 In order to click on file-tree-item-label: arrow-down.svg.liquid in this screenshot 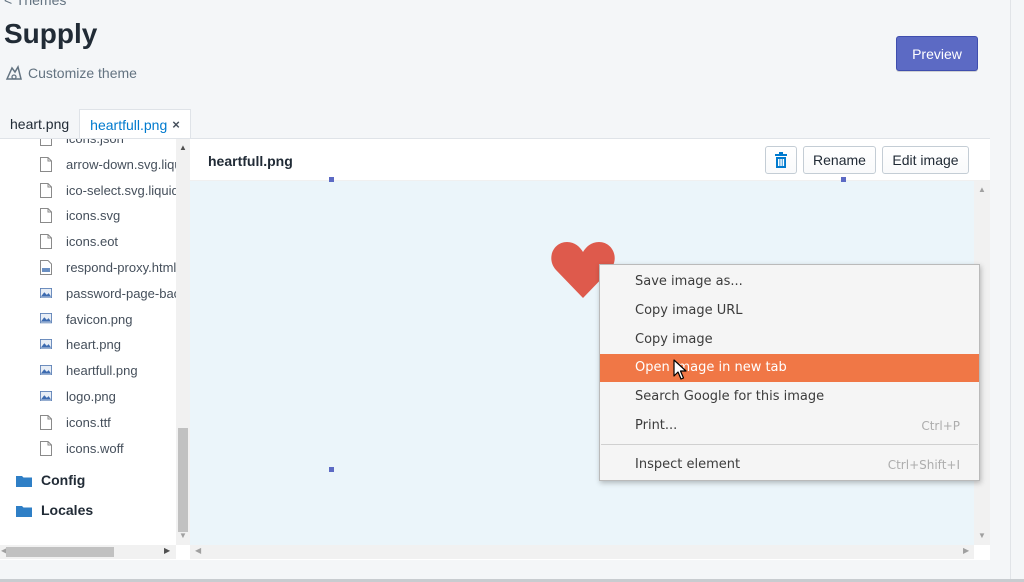, I will do `click(121, 164)`.